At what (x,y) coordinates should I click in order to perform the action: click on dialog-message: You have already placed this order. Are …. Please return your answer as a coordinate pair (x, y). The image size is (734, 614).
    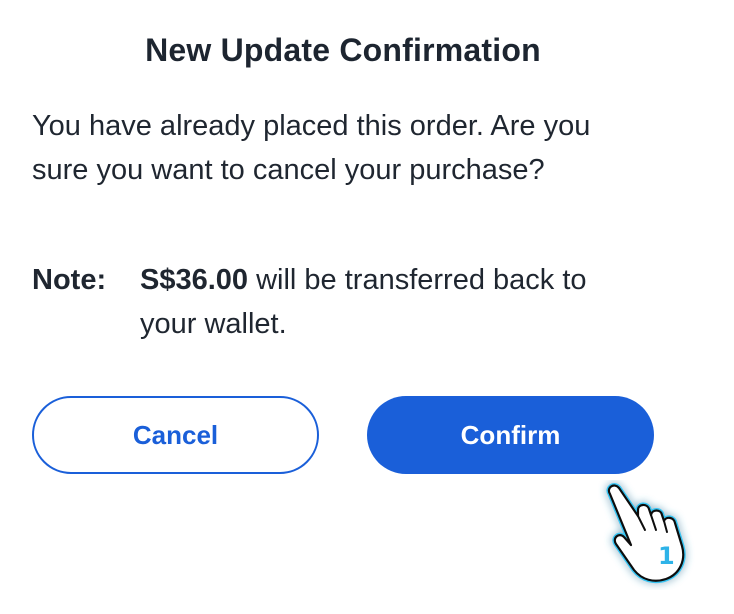
    Looking at the image, I should click on (311, 148).